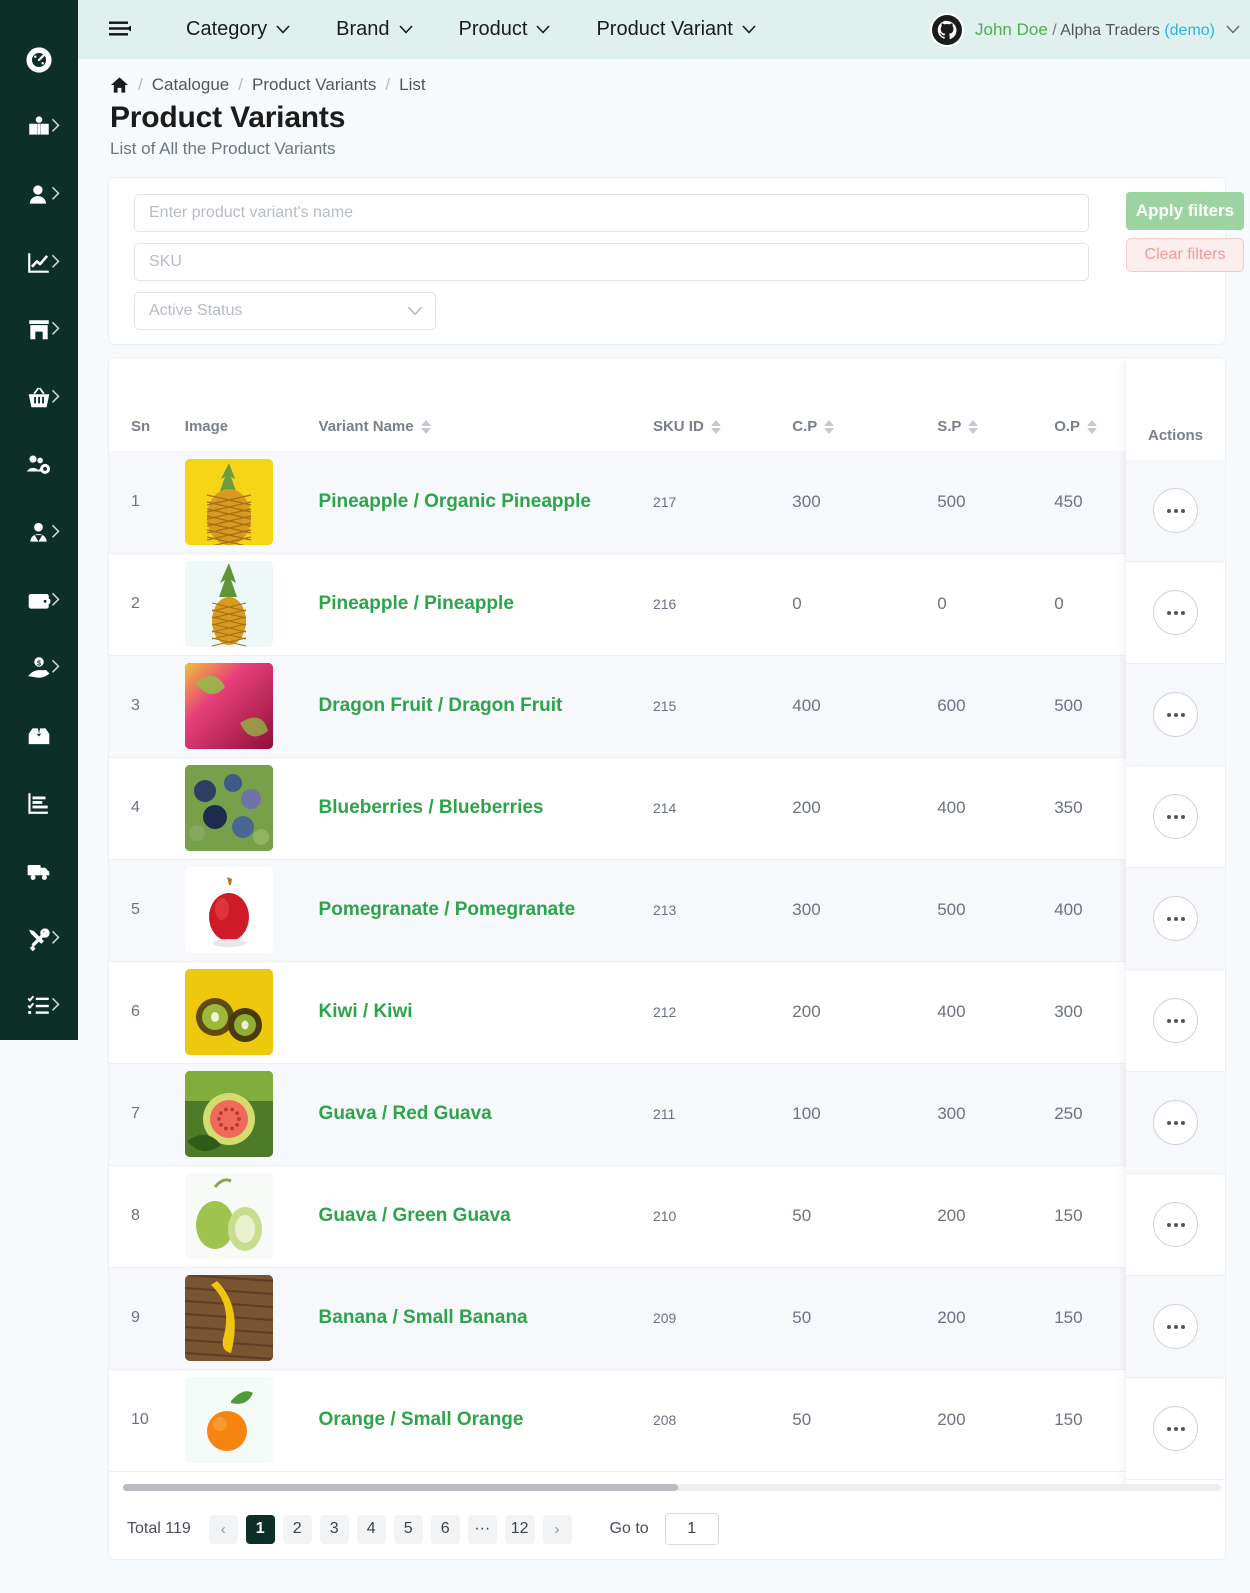 This screenshot has width=1250, height=1593. I want to click on horizontal-scrollbar, so click(672, 1487).